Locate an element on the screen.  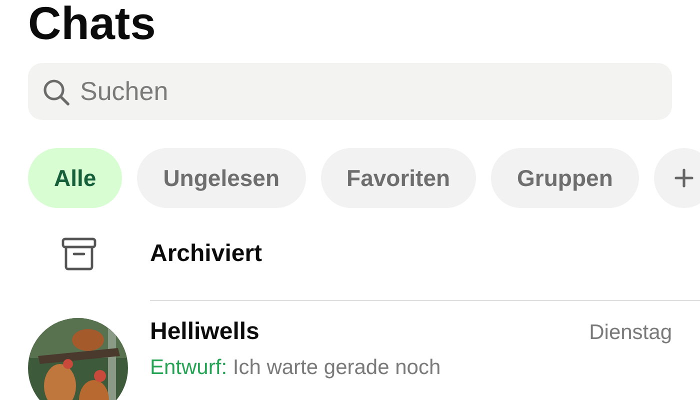
archived-label: Archiviert is located at coordinates (206, 254).